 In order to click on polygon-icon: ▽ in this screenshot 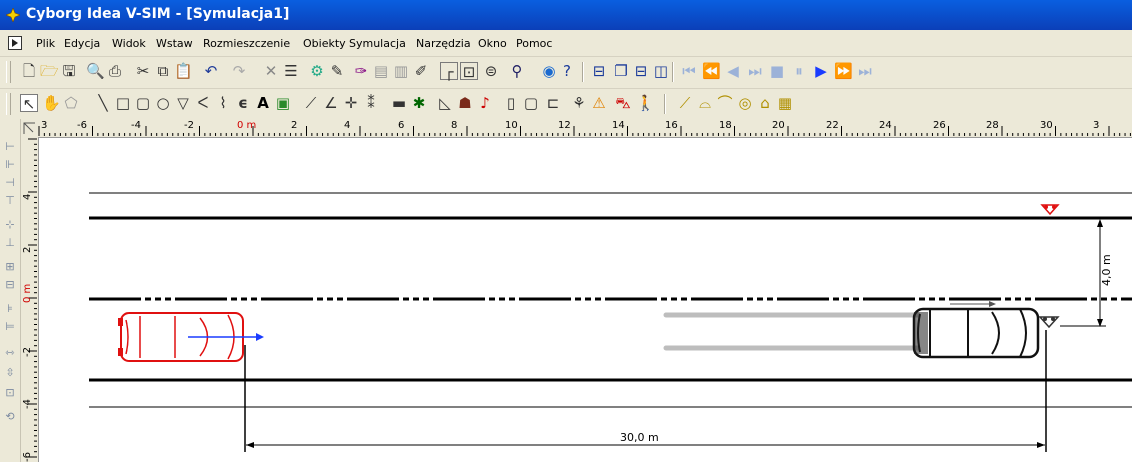, I will do `click(183, 103)`.